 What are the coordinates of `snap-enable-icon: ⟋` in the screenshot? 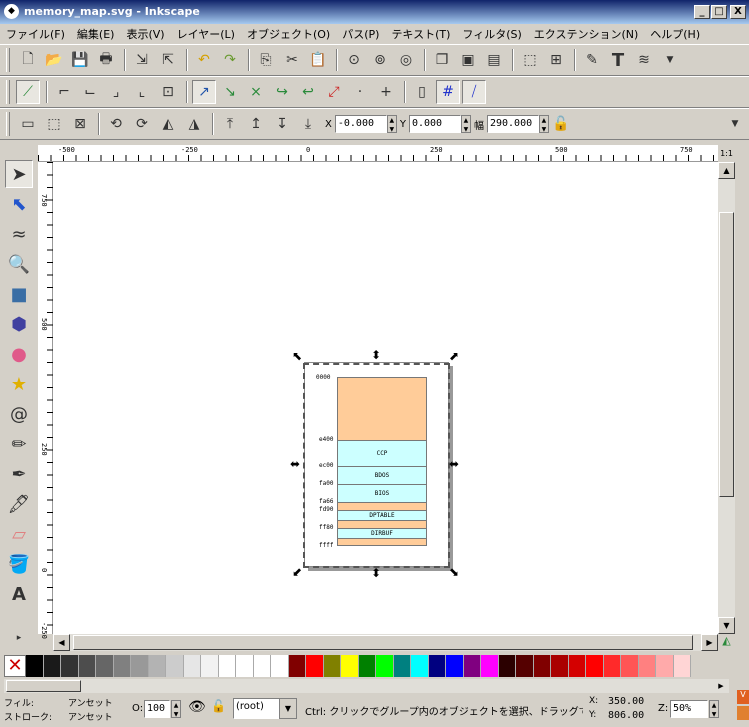 It's located at (28, 92).